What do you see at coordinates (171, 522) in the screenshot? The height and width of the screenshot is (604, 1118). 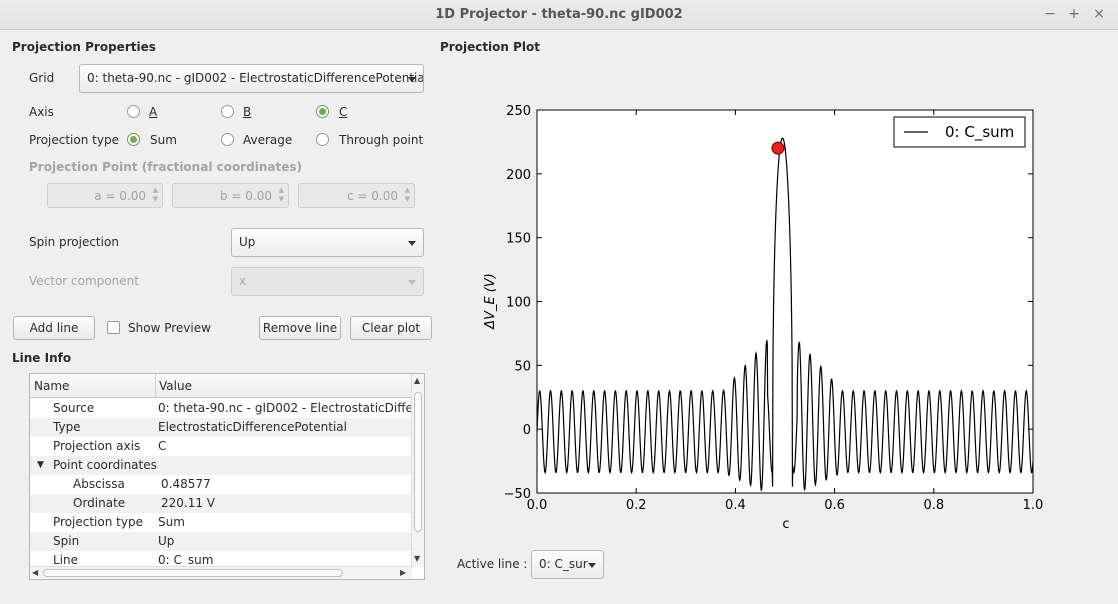 I see `row-value: Sum` at bounding box center [171, 522].